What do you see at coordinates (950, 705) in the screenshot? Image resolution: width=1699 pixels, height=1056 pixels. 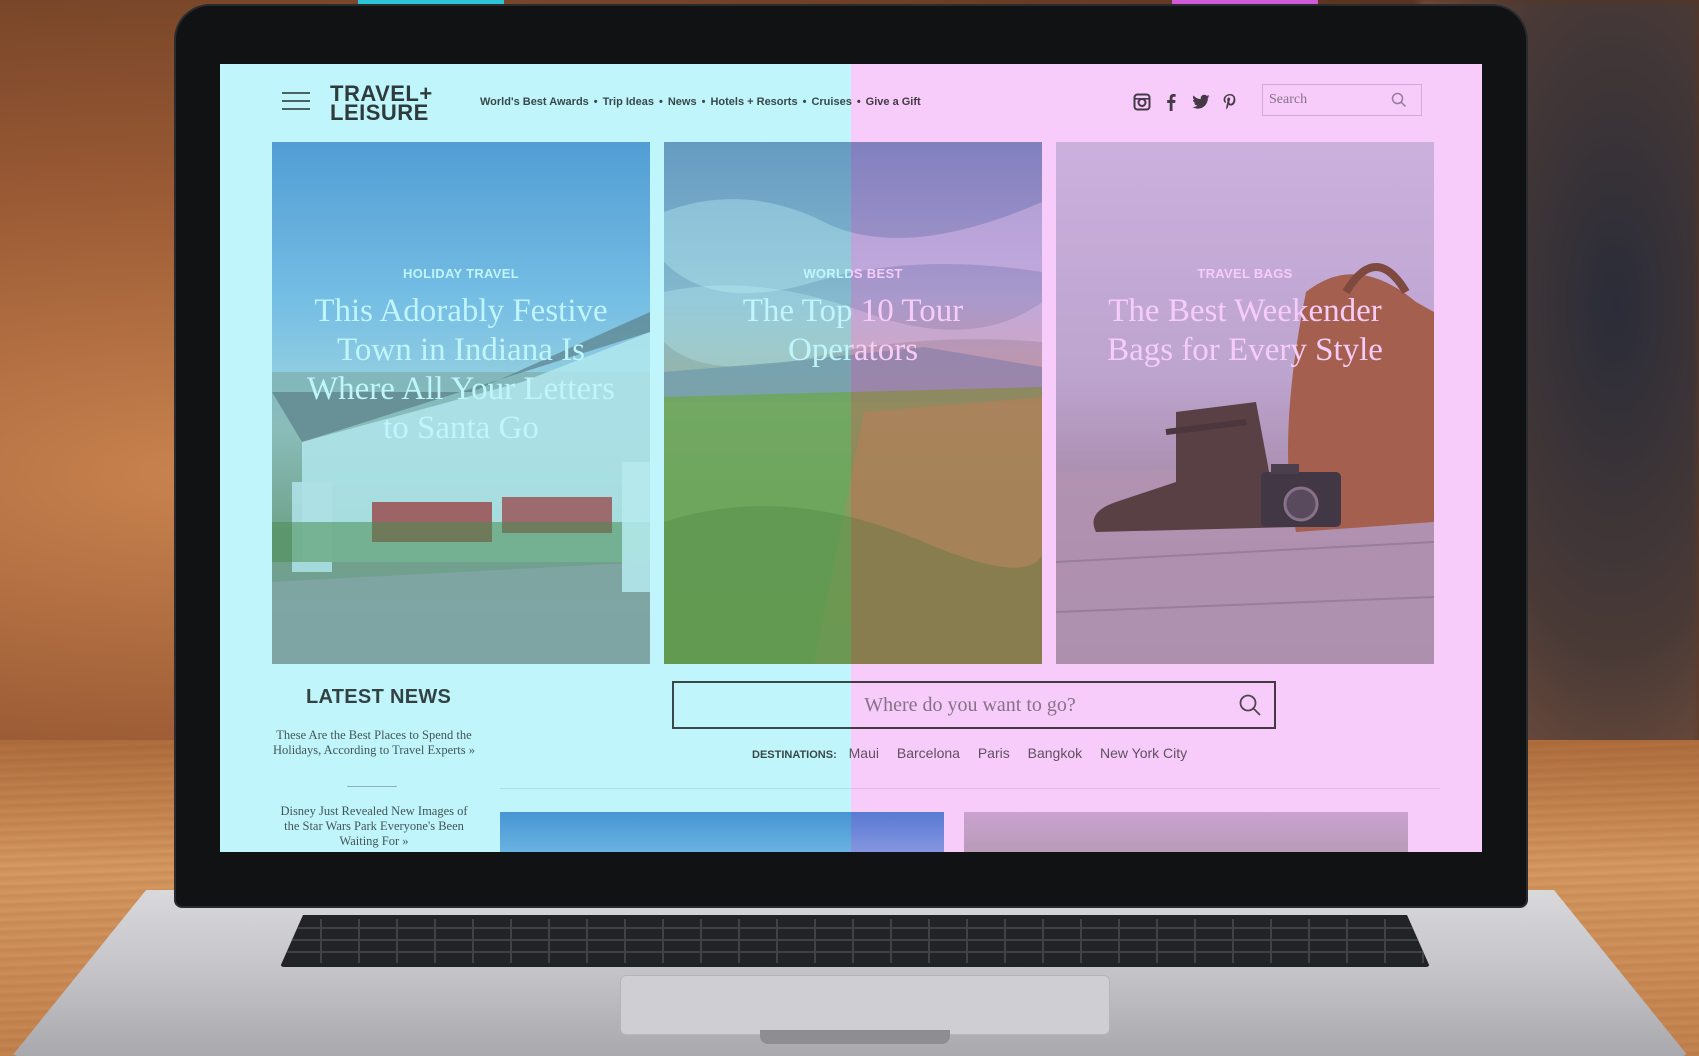 I see `destination-search-input` at bounding box center [950, 705].